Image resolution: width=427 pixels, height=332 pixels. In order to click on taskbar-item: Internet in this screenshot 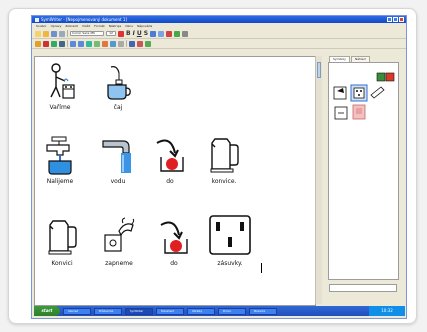, I will do `click(77, 311)`.